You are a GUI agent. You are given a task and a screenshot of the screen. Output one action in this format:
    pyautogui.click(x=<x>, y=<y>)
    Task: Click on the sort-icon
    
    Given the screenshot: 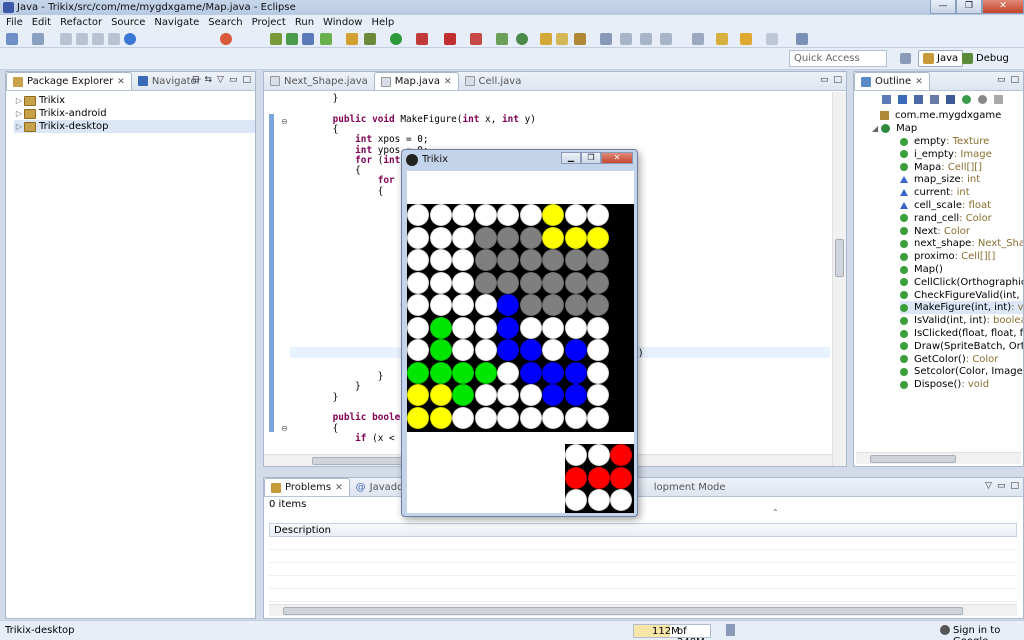 What is the action you would take?
    pyautogui.click(x=902, y=99)
    